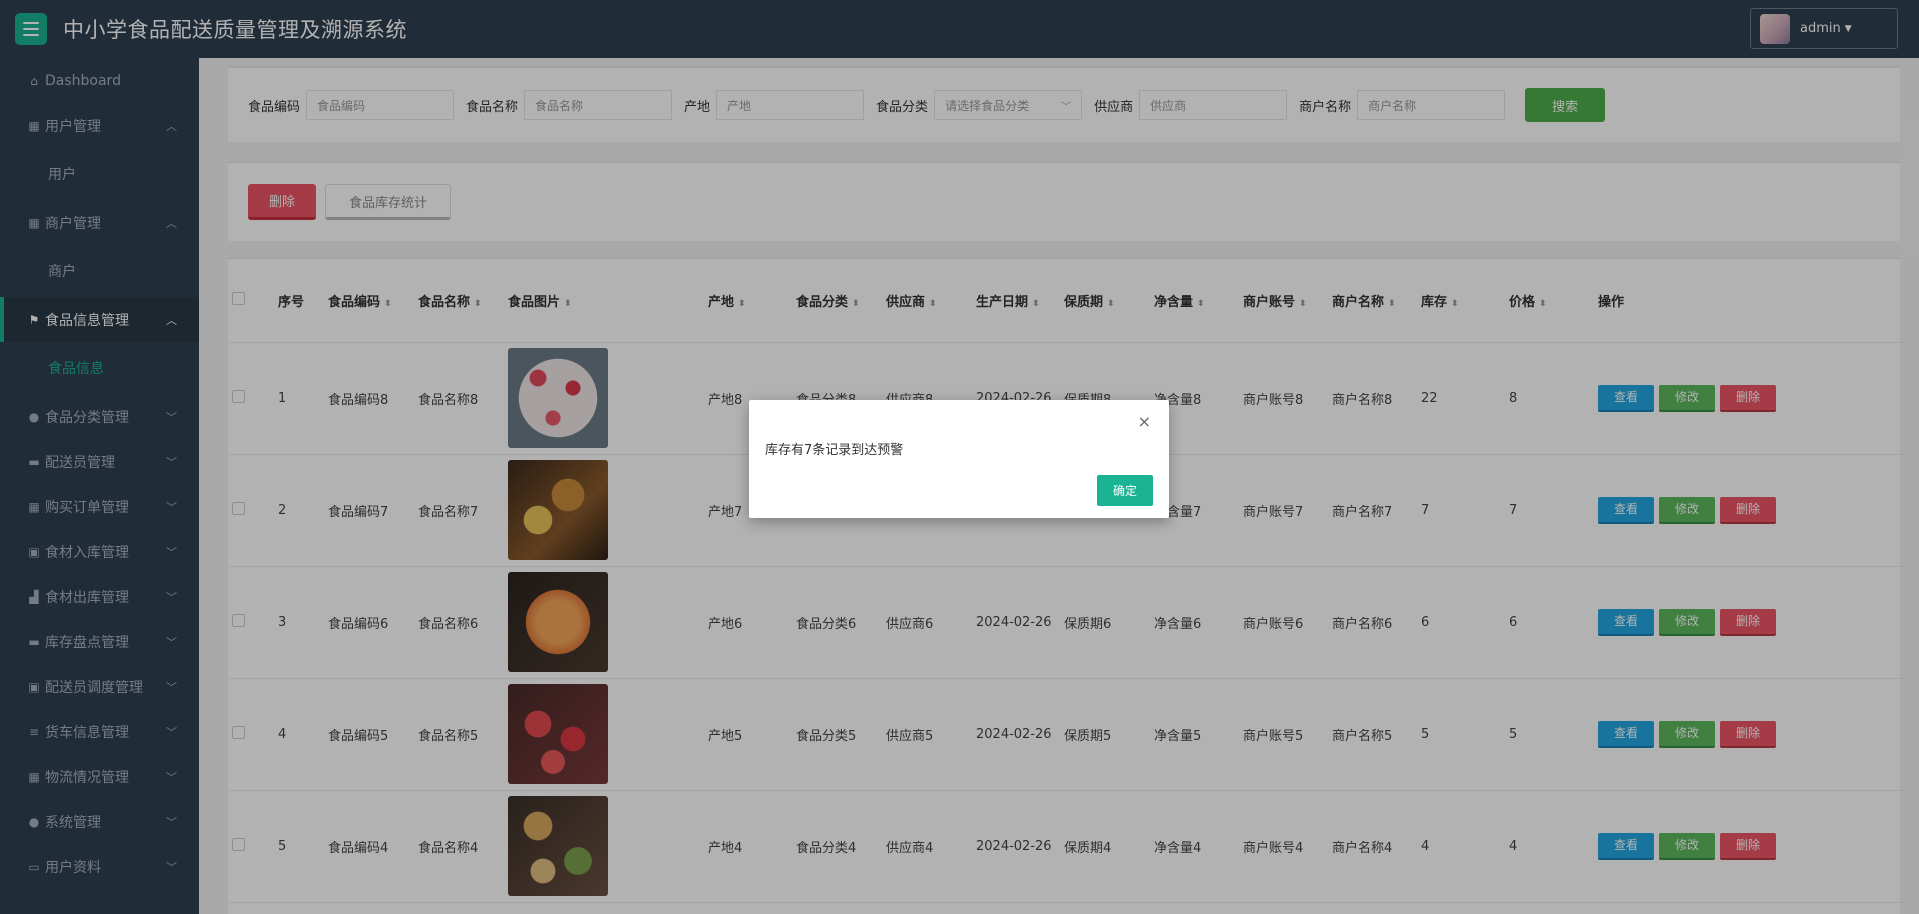 Image resolution: width=1919 pixels, height=914 pixels. What do you see at coordinates (834, 450) in the screenshot?
I see `alert-message: 库存有7条记录到达预警` at bounding box center [834, 450].